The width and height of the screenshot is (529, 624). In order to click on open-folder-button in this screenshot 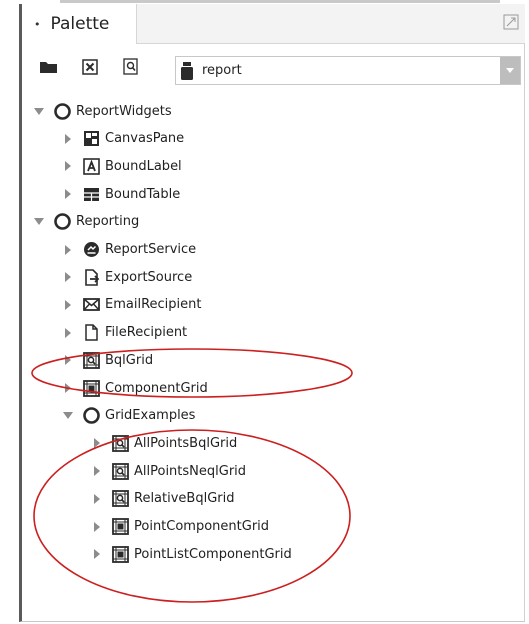, I will do `click(49, 69)`.